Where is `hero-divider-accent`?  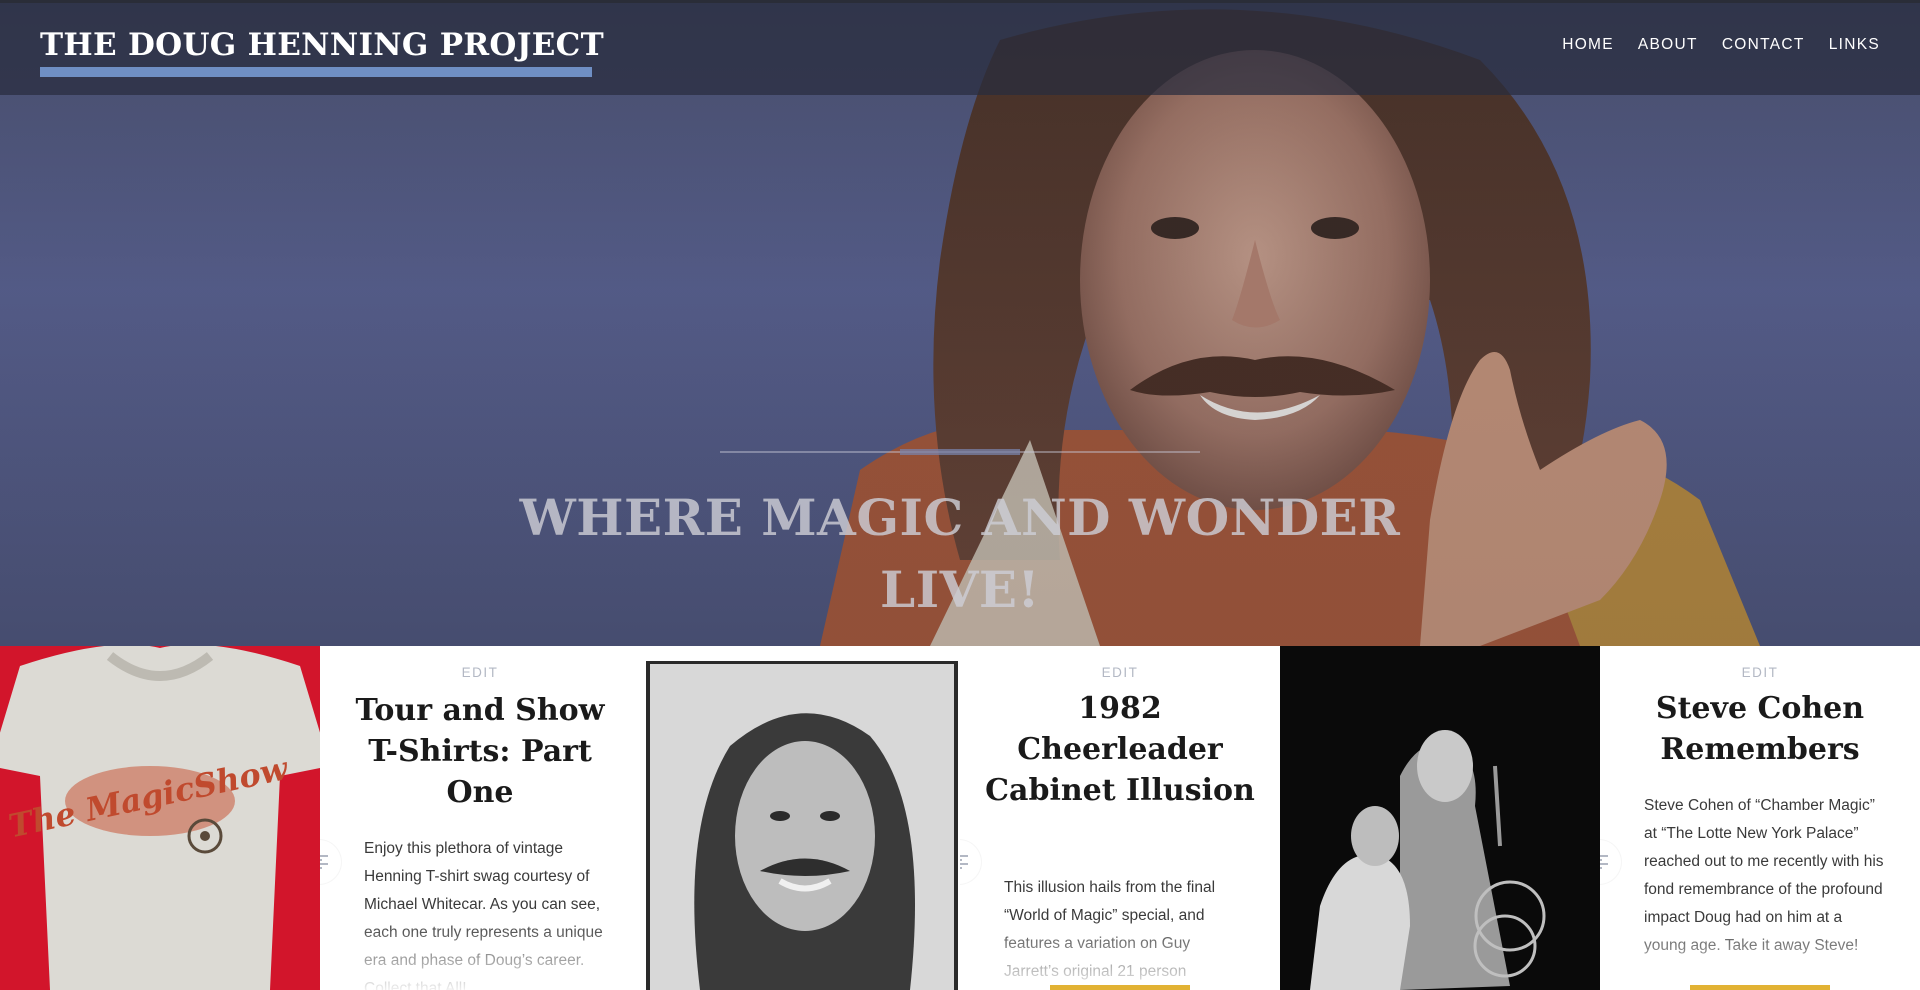 hero-divider-accent is located at coordinates (960, 452).